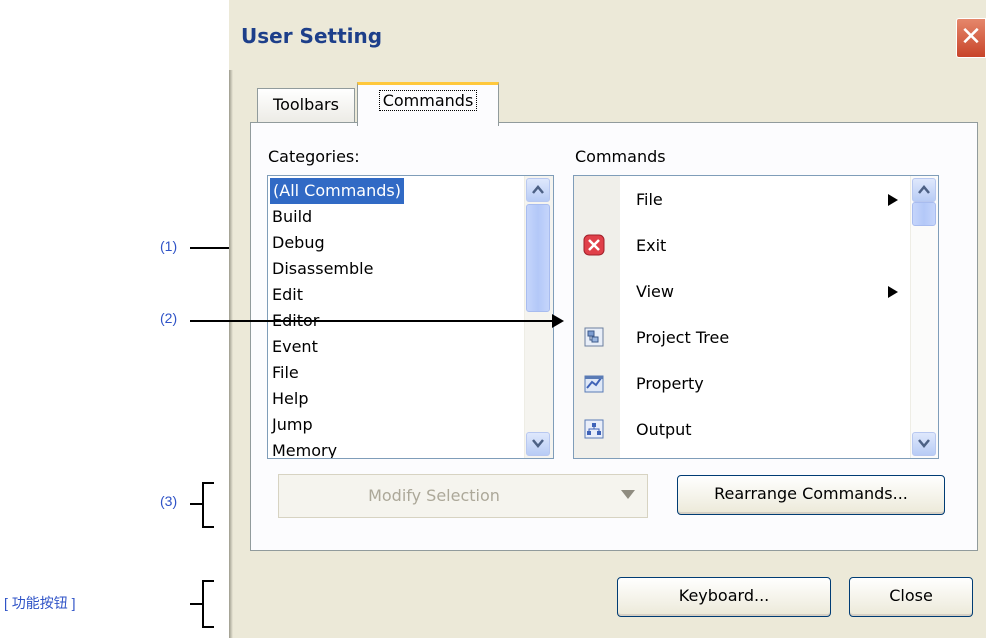 This screenshot has height=638, width=986. I want to click on category-item: Jump, so click(292, 425).